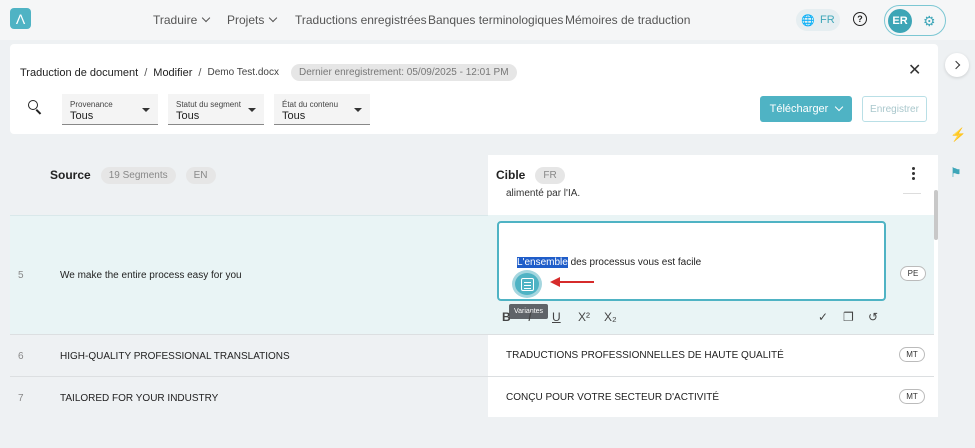 Image resolution: width=975 pixels, height=448 pixels. What do you see at coordinates (612, 397) in the screenshot?
I see `target-text: CONÇU POUR VOTRE SECTEUR D'ACTIVITÉ` at bounding box center [612, 397].